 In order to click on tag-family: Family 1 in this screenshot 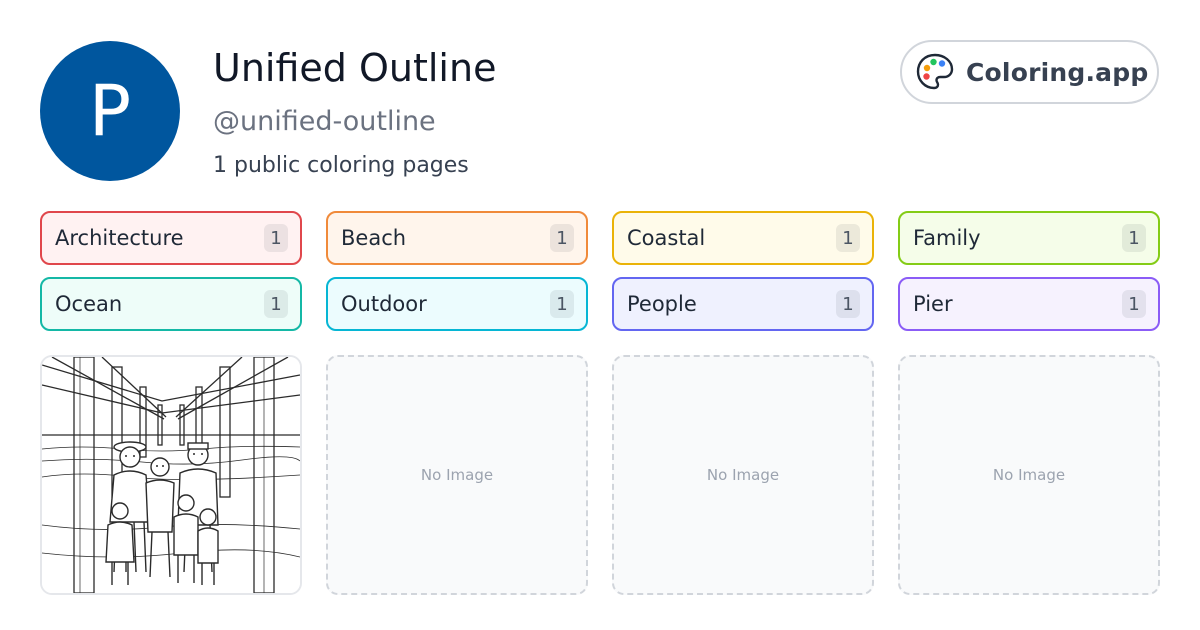, I will do `click(1029, 238)`.